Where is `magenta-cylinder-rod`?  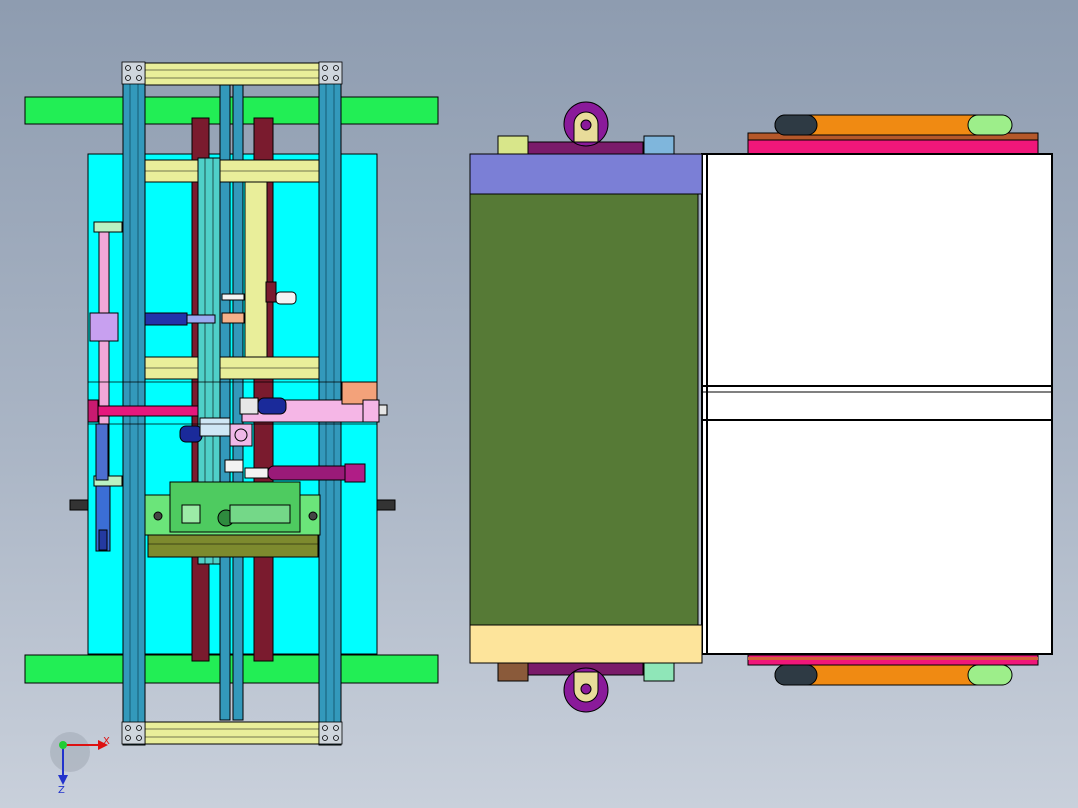 magenta-cylinder-rod is located at coordinates (143, 411).